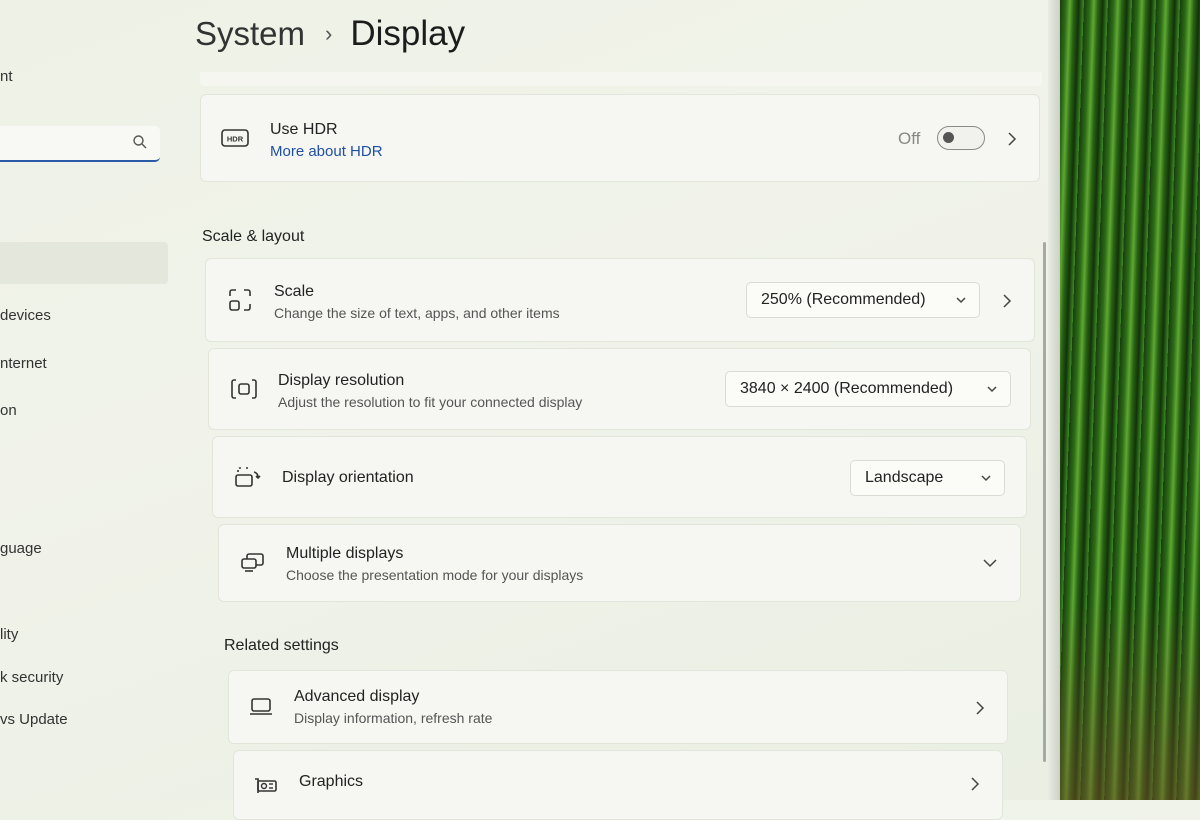 The height and width of the screenshot is (820, 1200). What do you see at coordinates (6, 76) in the screenshot?
I see `sidebar-item-1: nt` at bounding box center [6, 76].